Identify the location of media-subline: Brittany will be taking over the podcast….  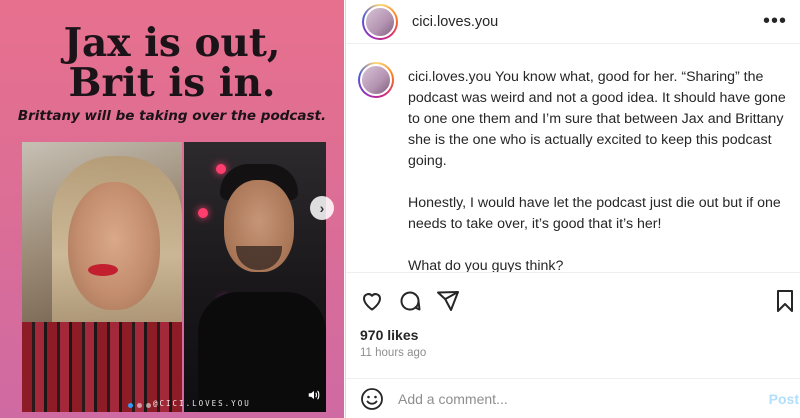
(172, 116).